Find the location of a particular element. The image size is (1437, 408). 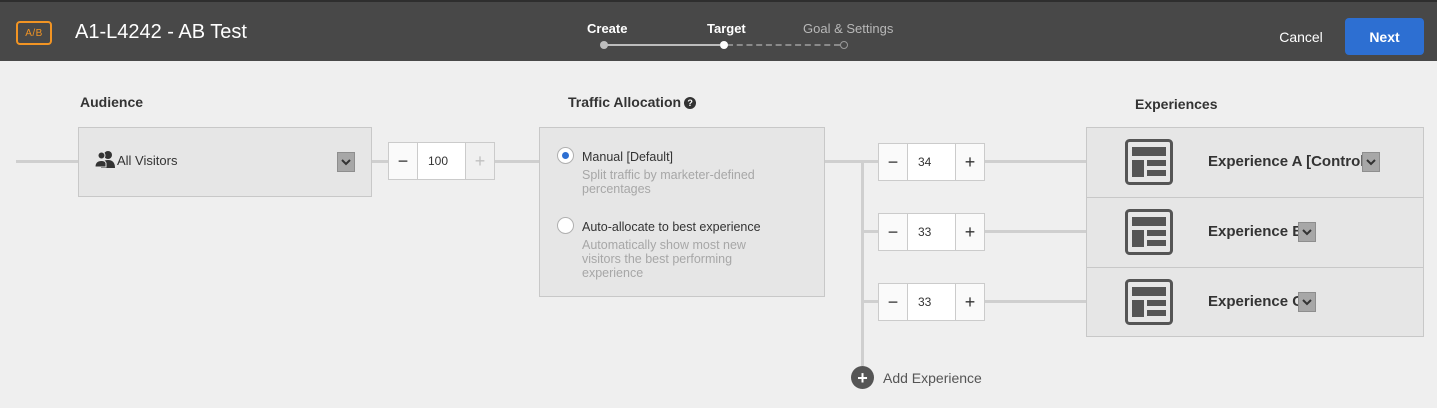

experience-c-dropdown-button is located at coordinates (1307, 302).